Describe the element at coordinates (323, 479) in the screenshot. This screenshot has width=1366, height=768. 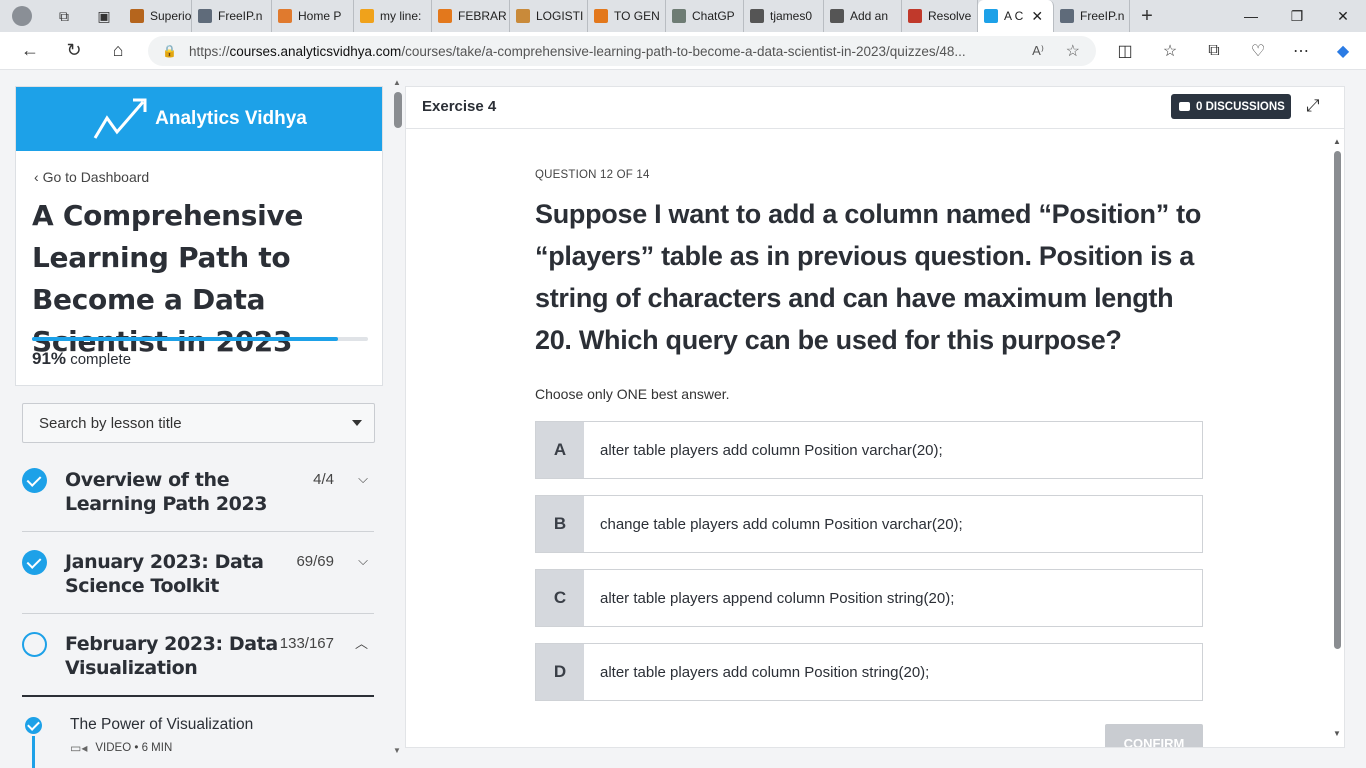
I see `section-count: 4/4` at that location.